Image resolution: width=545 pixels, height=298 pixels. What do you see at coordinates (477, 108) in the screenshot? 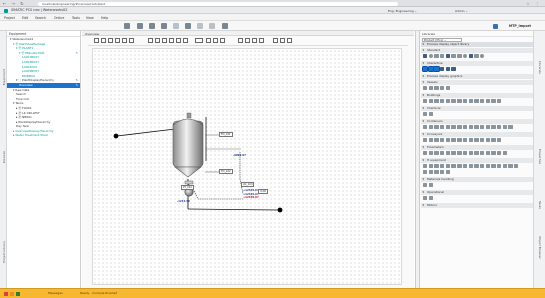
I see `library-section-header: Chemical` at bounding box center [477, 108].